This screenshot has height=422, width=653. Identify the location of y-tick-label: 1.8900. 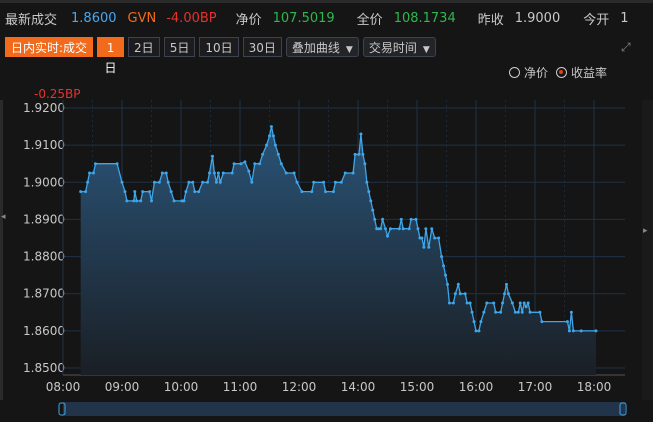
(44, 219).